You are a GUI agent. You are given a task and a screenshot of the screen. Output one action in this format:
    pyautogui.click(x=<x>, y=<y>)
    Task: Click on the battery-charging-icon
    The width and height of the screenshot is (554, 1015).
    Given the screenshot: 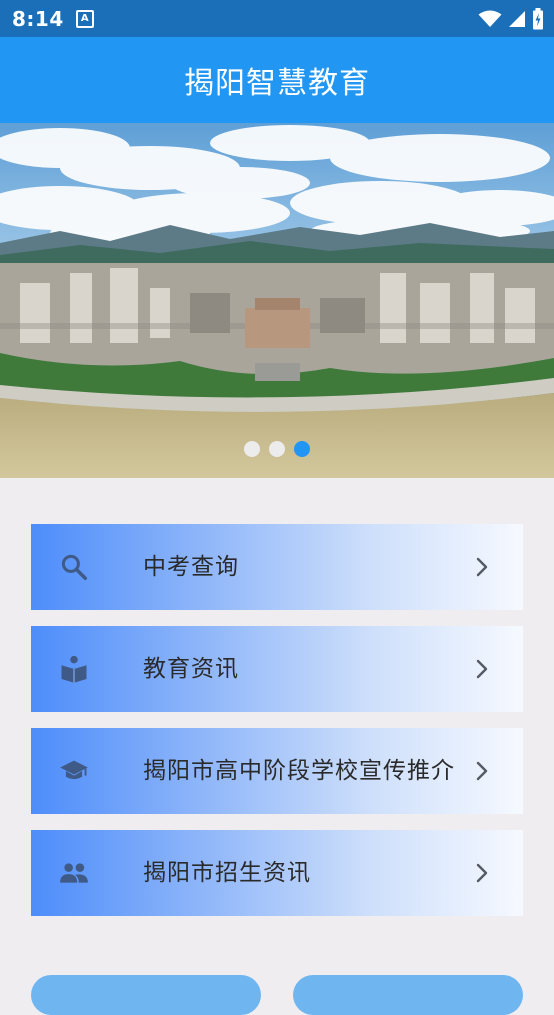 What is the action you would take?
    pyautogui.click(x=538, y=18)
    